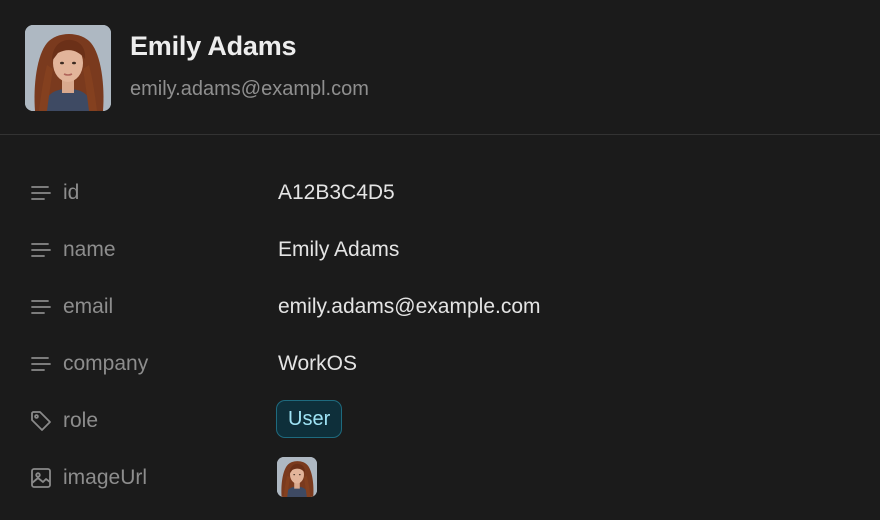 The width and height of the screenshot is (880, 520). What do you see at coordinates (213, 46) in the screenshot?
I see `user-name: Emily Adams` at bounding box center [213, 46].